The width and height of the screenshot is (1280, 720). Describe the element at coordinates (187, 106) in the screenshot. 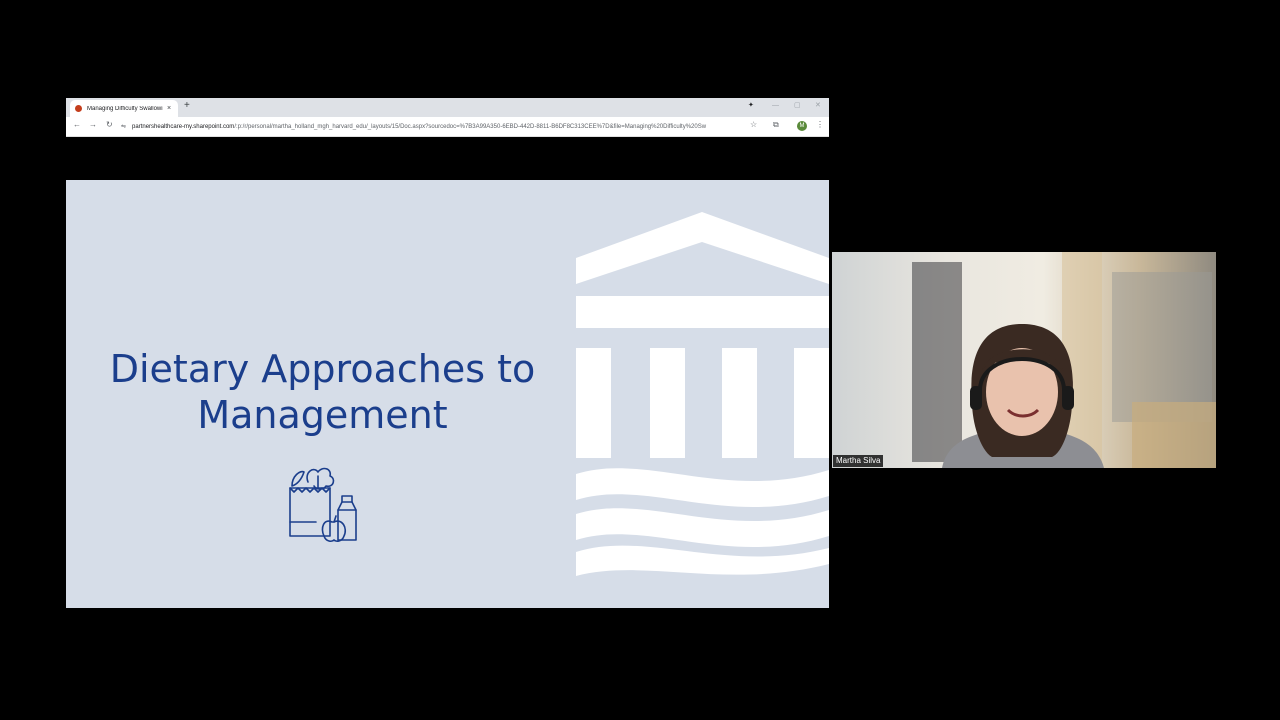

I see `new-tab-button: +` at that location.